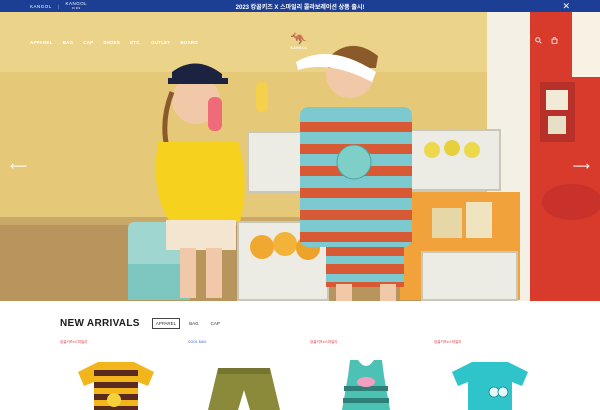  What do you see at coordinates (41, 42) in the screenshot?
I see `nav-apparel: APPAREL` at bounding box center [41, 42].